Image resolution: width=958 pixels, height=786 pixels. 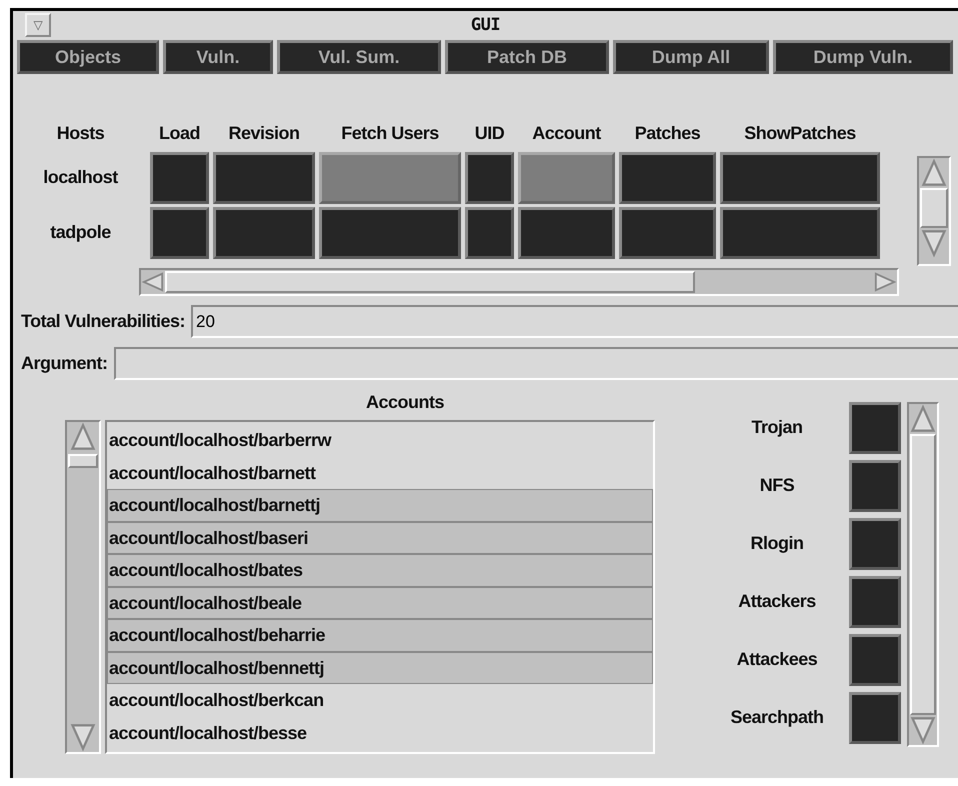 What do you see at coordinates (380, 602) in the screenshot?
I see `account-item: account/localhost/beale` at bounding box center [380, 602].